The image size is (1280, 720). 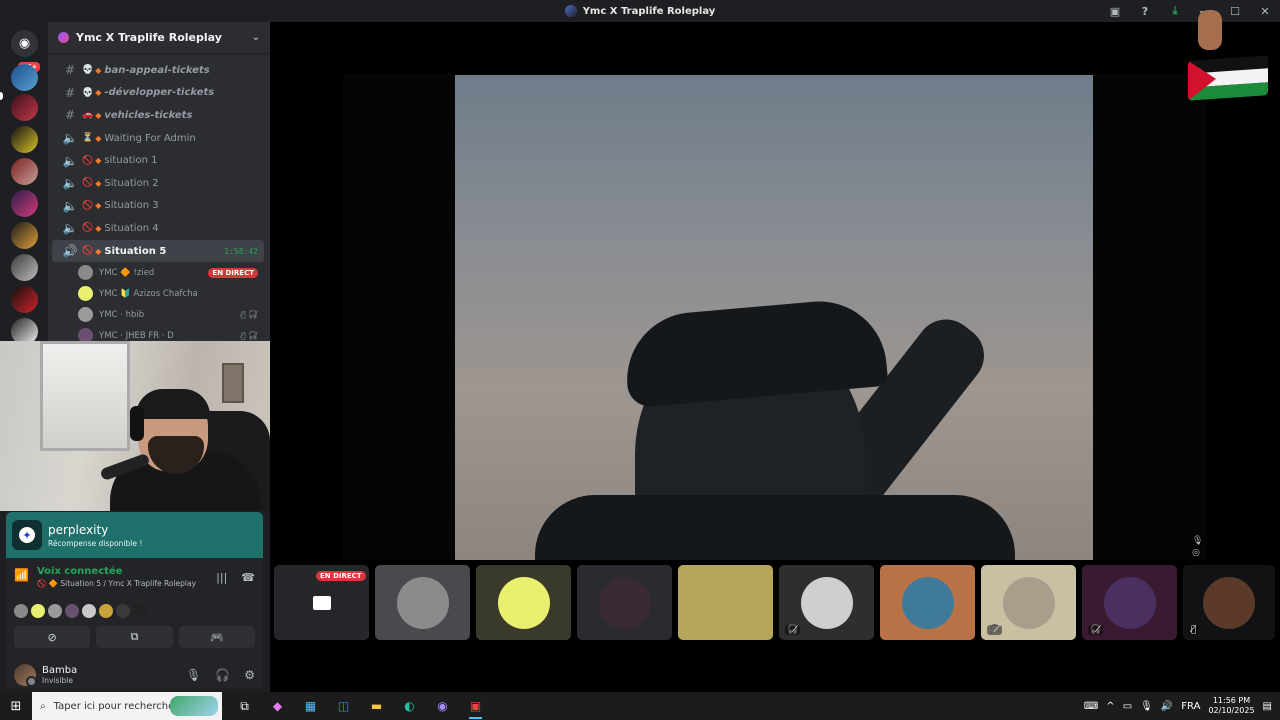 What do you see at coordinates (70, 205) in the screenshot?
I see `speaker-icon: 🔈` at bounding box center [70, 205].